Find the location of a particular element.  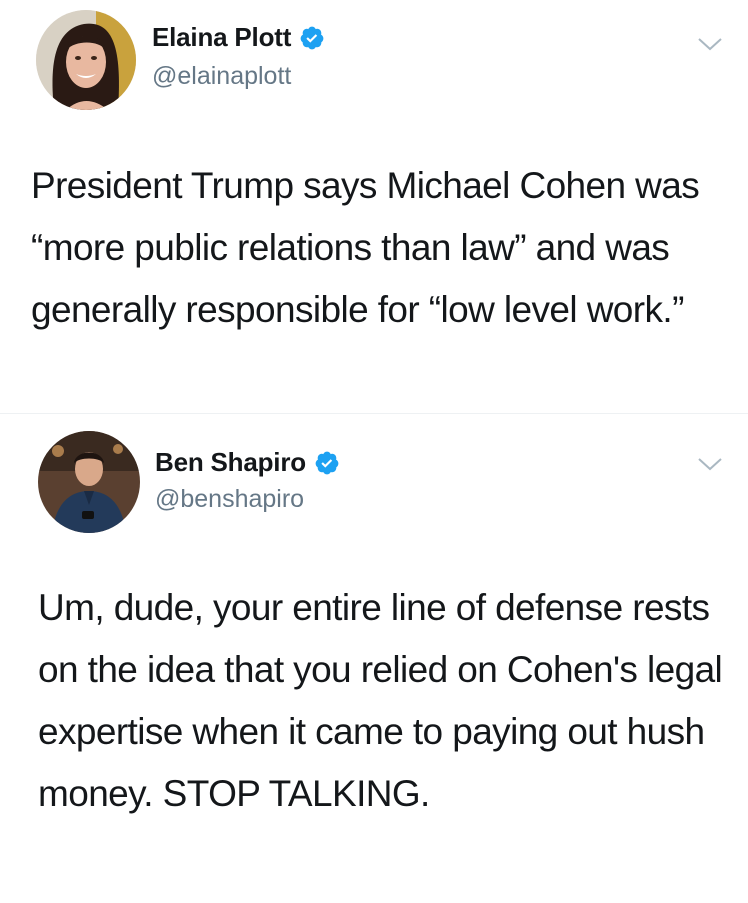

display-name: Ben Shapiro is located at coordinates (230, 462).